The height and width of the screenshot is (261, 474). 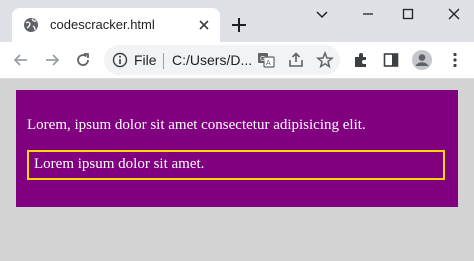 I want to click on side-panel-icon, so click(x=391, y=60).